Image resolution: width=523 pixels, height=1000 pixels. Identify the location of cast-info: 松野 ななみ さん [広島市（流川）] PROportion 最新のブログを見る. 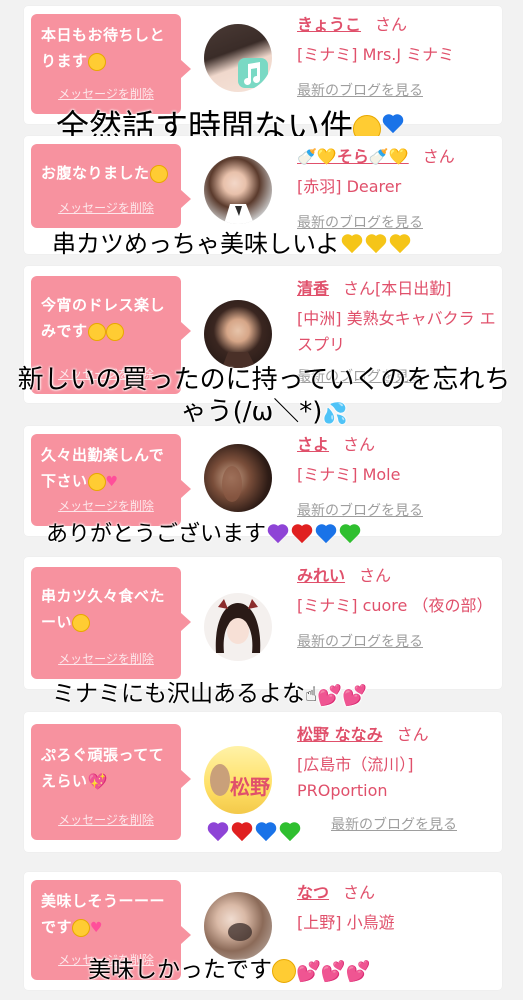
(396, 779).